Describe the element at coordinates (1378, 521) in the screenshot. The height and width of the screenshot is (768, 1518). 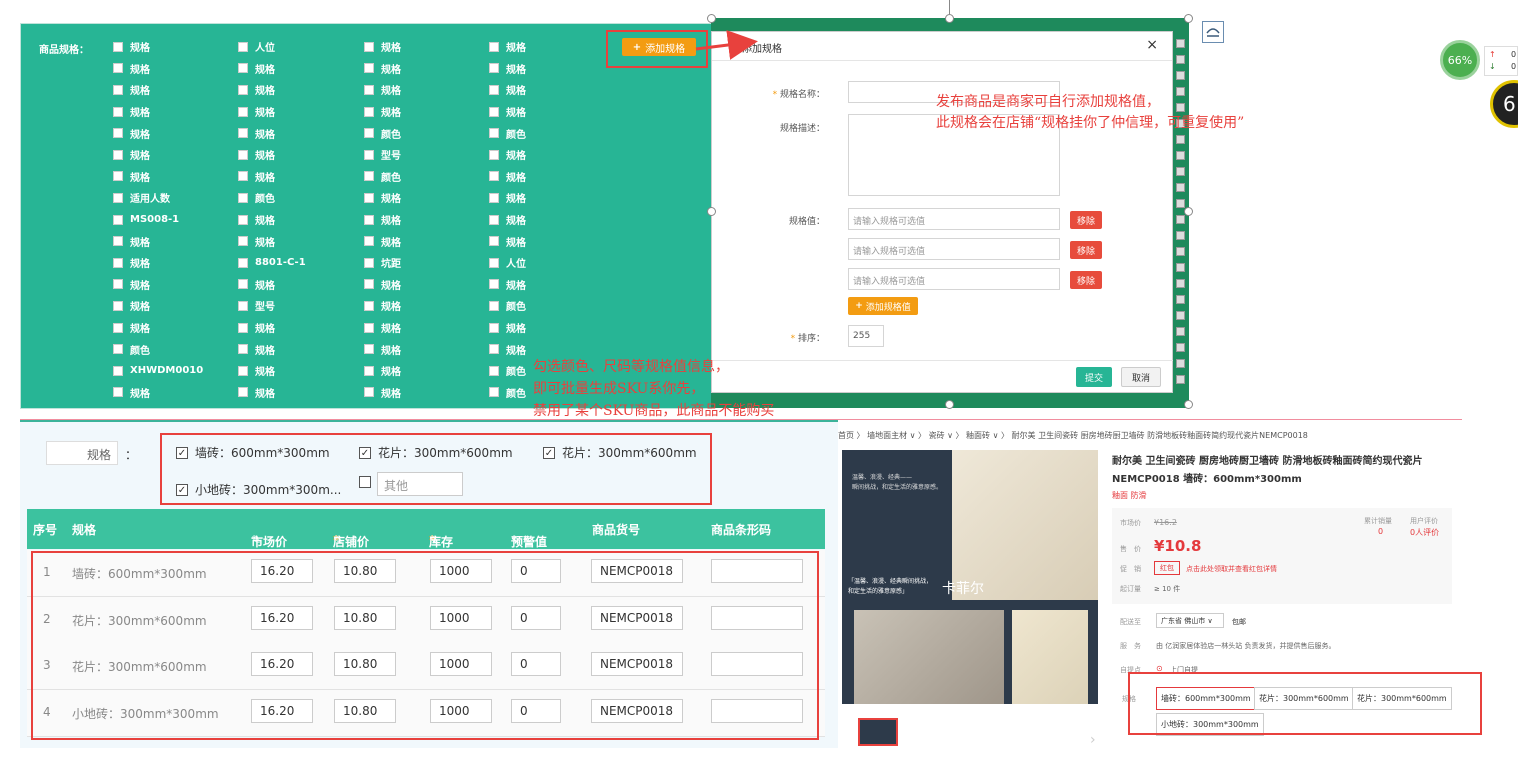
I see `sales-label: 累计销量` at that location.